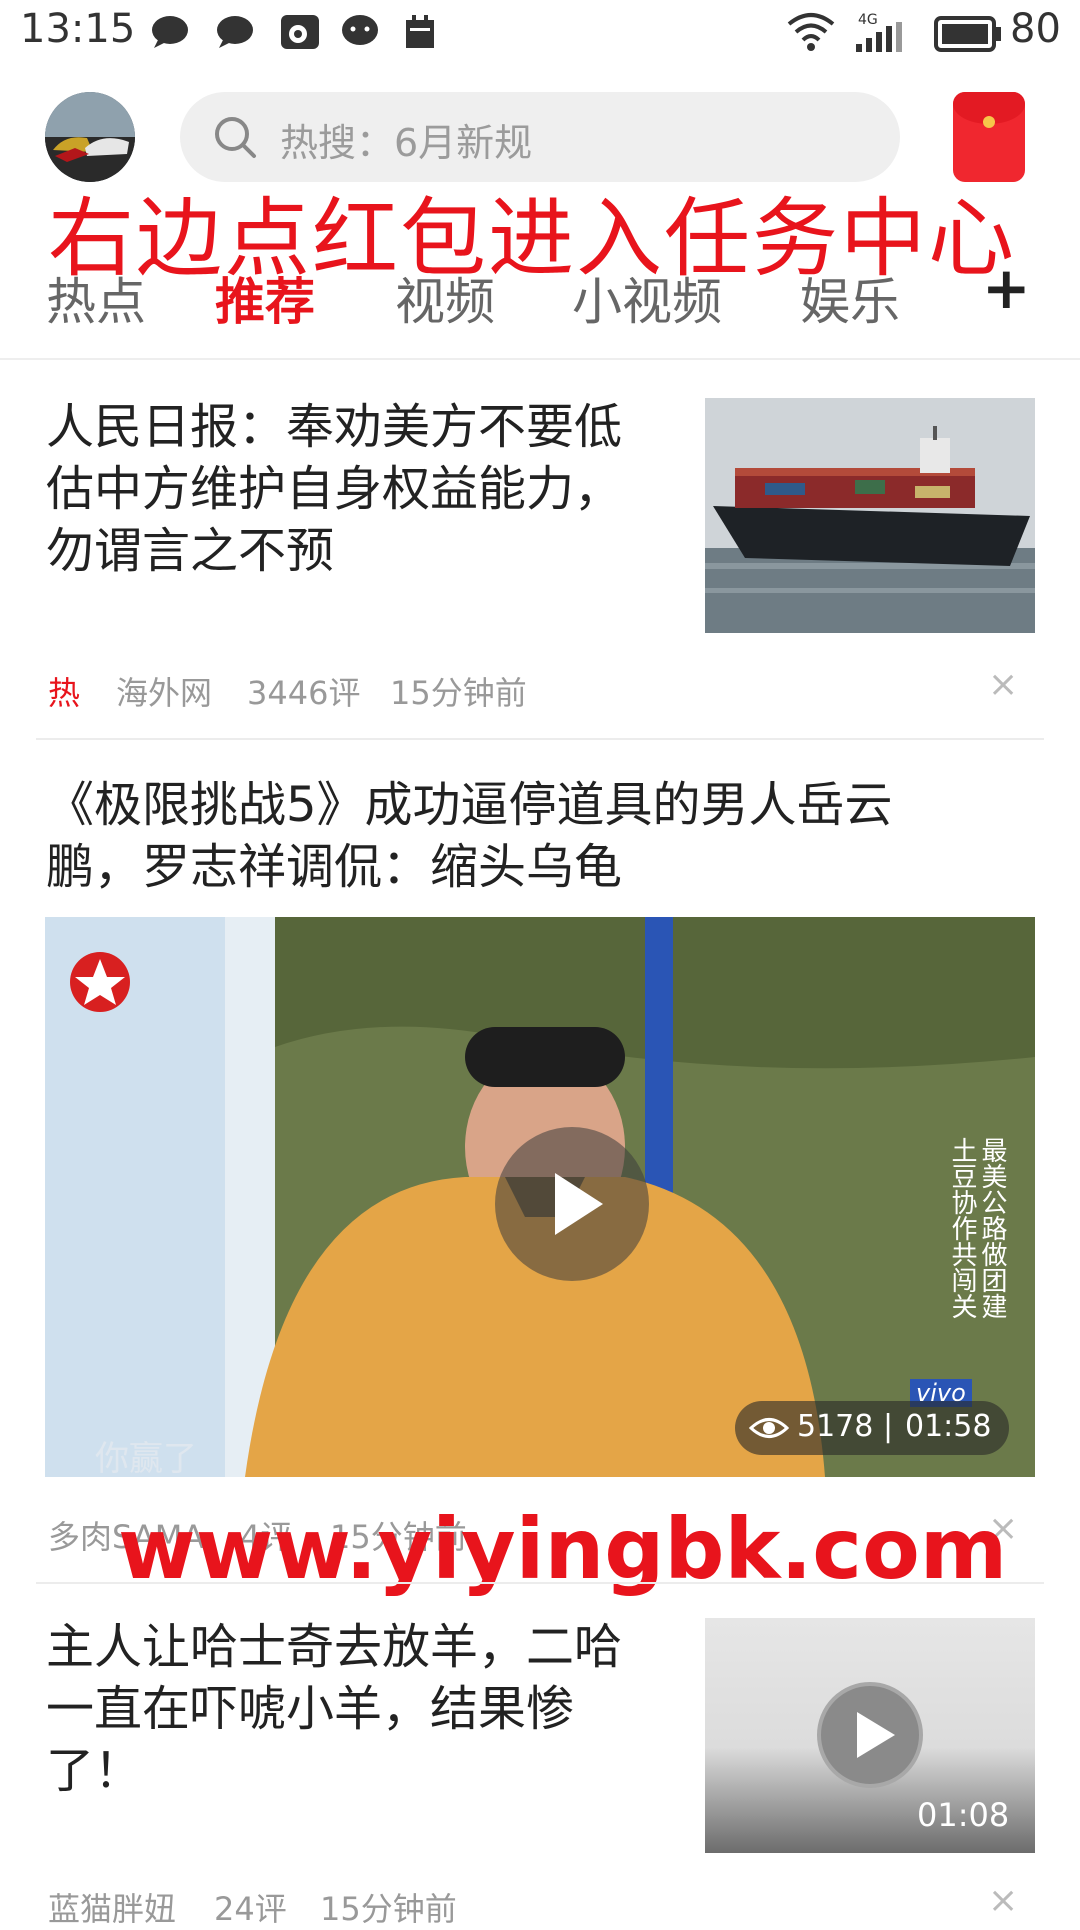 This screenshot has width=1080, height=1930. Describe the element at coordinates (540, 35) in the screenshot. I see `status-bar: 13:15 4G 80` at that location.